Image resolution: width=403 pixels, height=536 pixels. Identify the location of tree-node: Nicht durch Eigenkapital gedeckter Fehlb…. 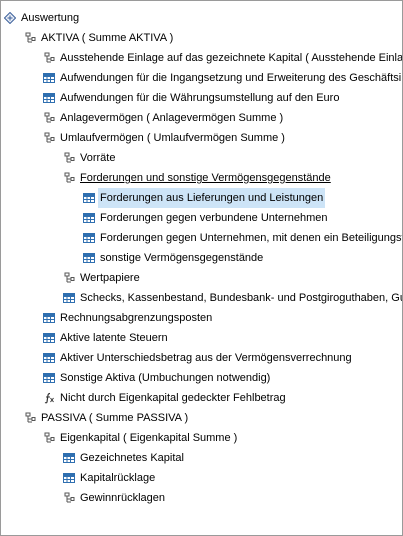
(201, 398).